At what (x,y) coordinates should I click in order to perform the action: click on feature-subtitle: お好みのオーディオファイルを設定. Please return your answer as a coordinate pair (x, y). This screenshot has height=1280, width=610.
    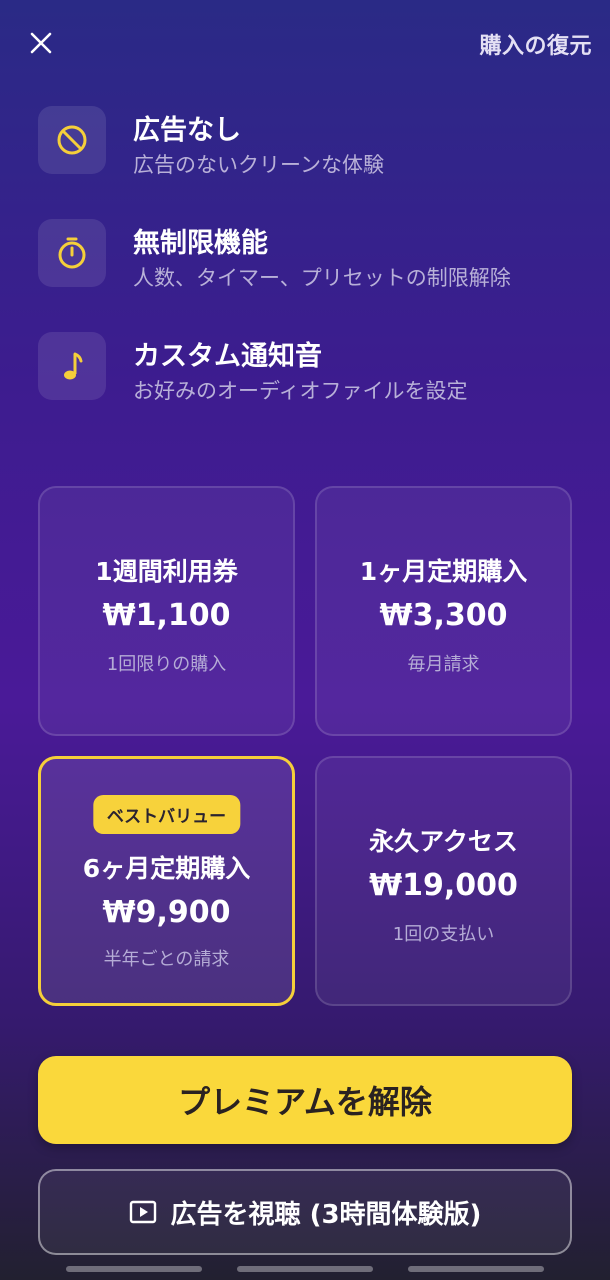
    Looking at the image, I should click on (300, 391).